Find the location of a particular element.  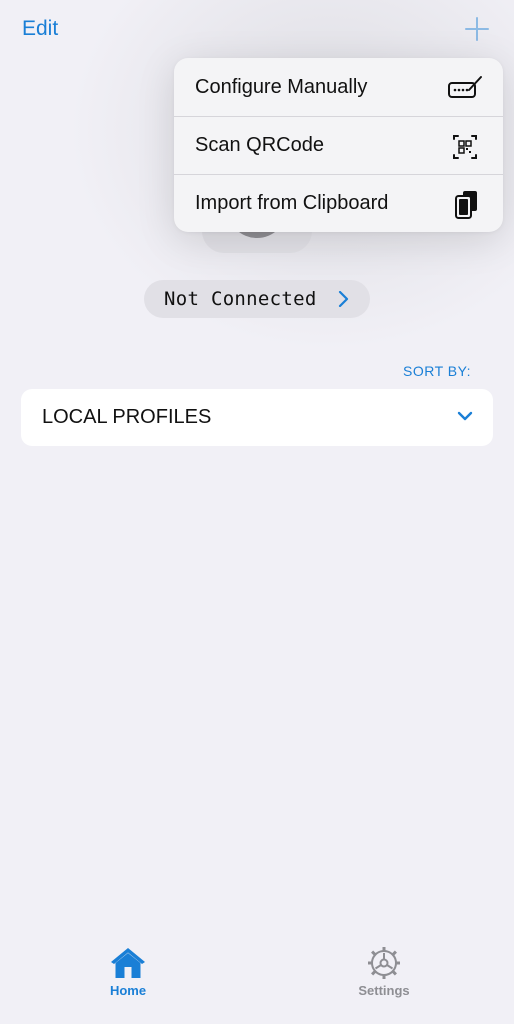

menu-item-import-clipboard: Import from Clipboard is located at coordinates (338, 203).